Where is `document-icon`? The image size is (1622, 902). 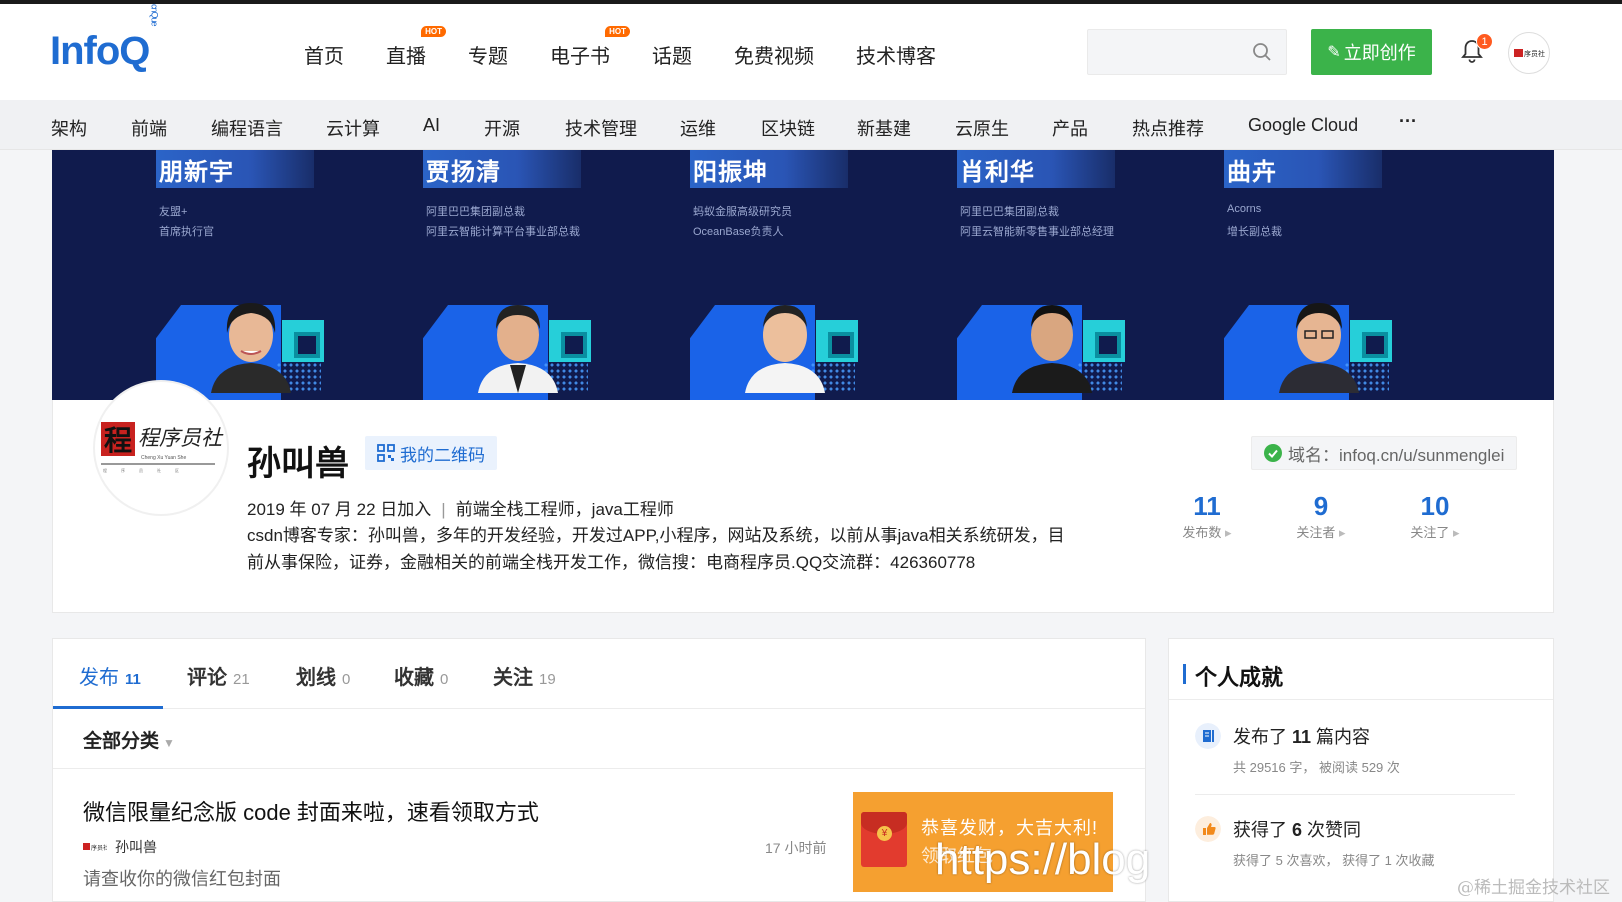
document-icon is located at coordinates (1208, 736).